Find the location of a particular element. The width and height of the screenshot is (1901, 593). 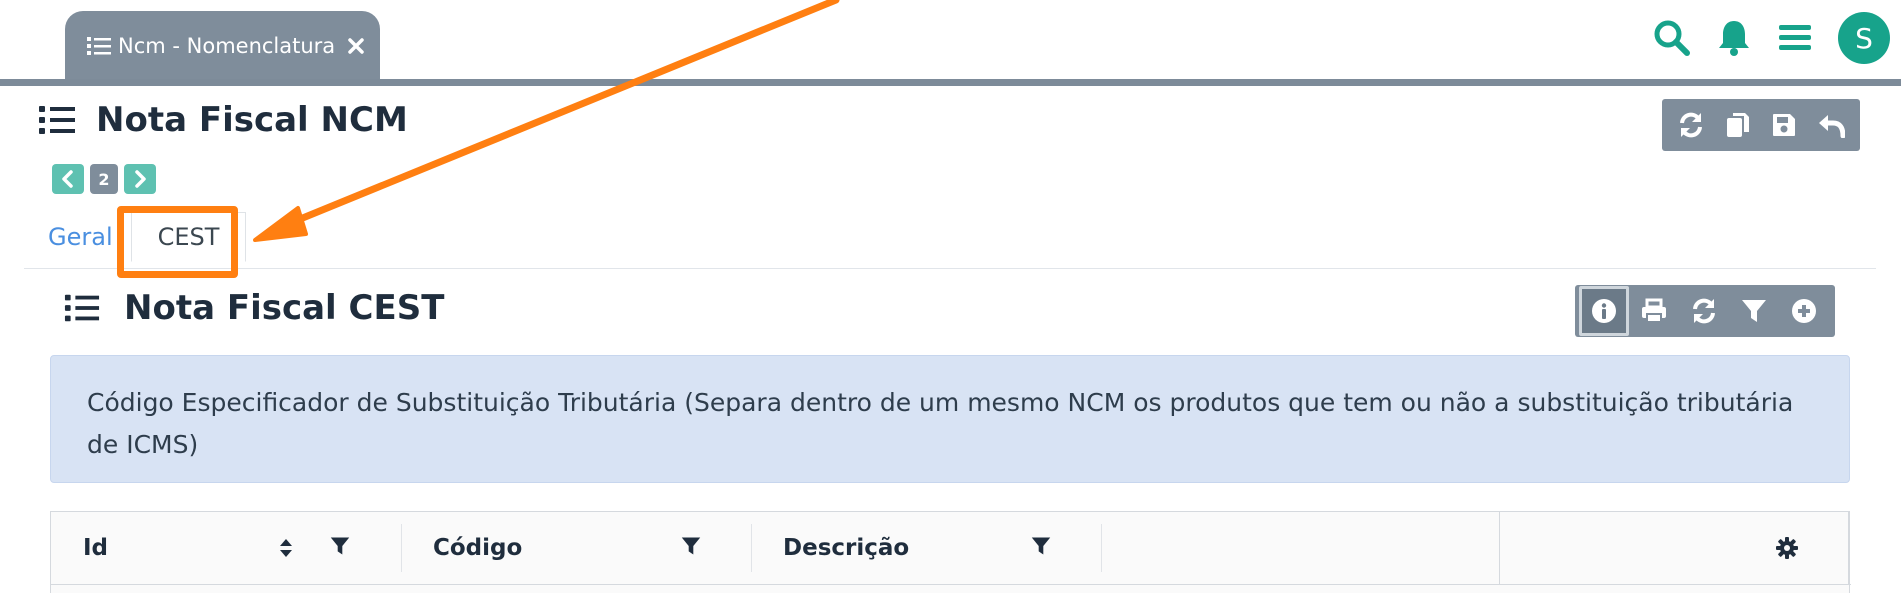

refresh-button is located at coordinates (1704, 311).